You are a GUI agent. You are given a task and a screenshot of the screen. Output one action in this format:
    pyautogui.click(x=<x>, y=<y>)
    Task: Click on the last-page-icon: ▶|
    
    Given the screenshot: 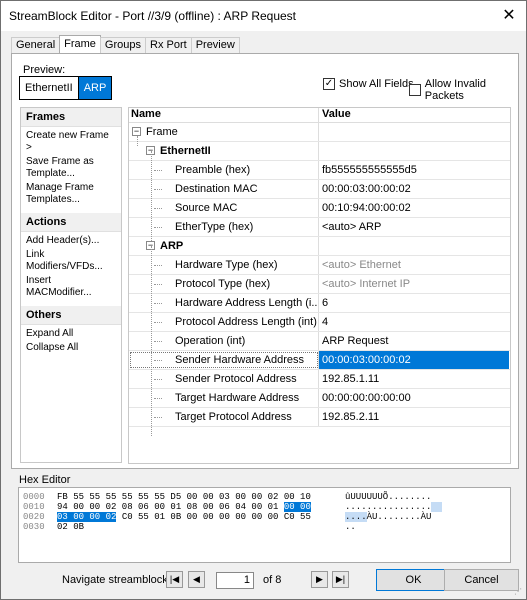 What is the action you would take?
    pyautogui.click(x=340, y=579)
    